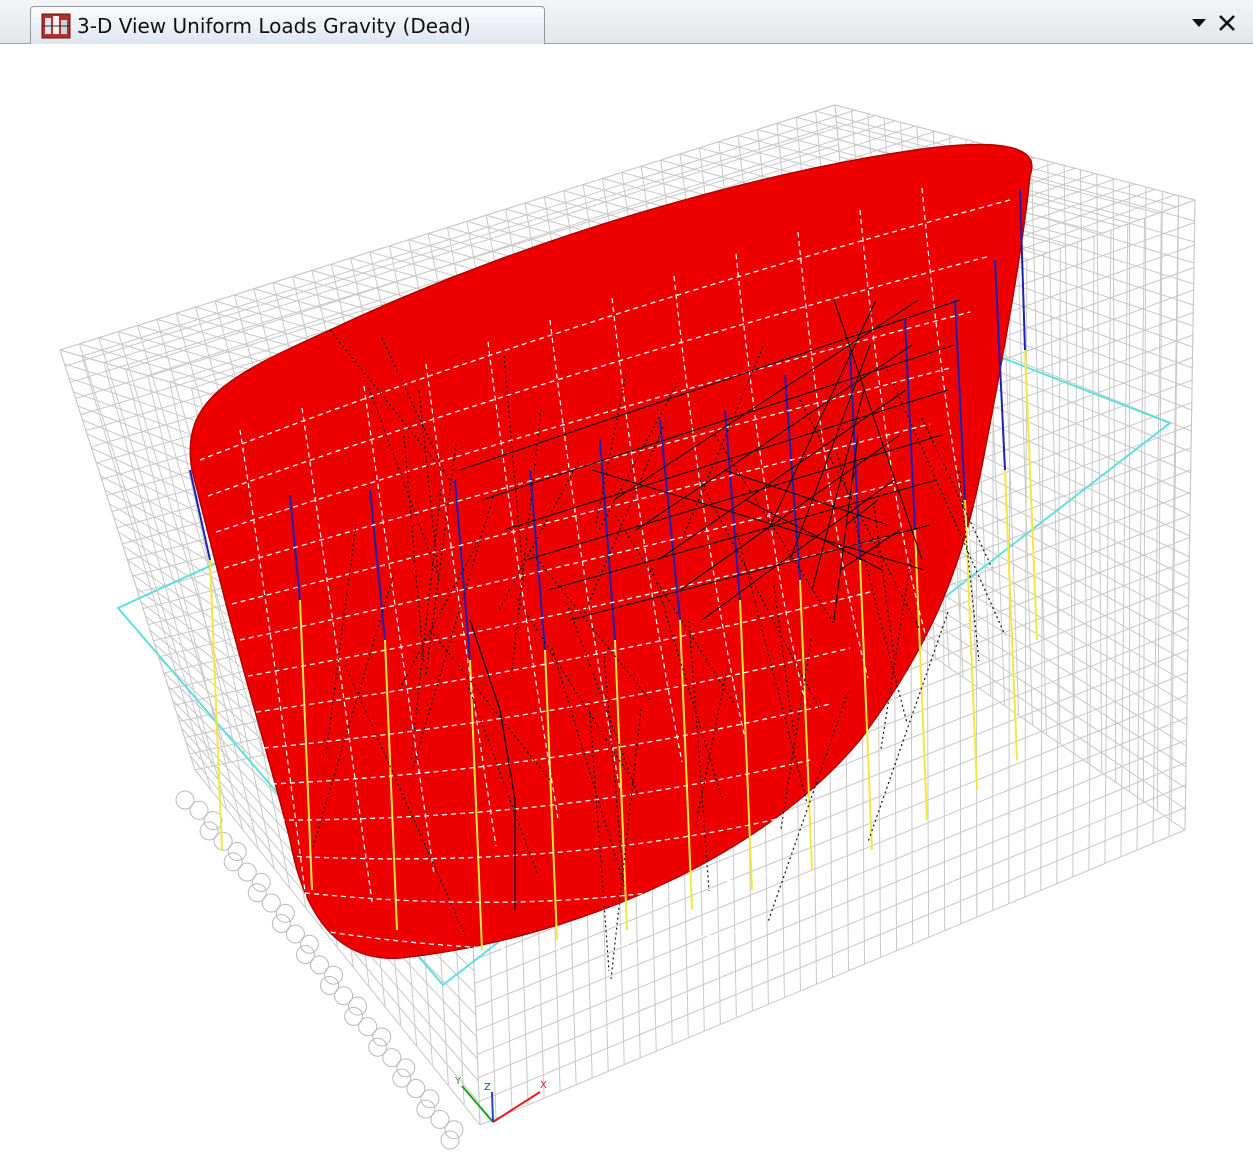 This screenshot has width=1253, height=1171. What do you see at coordinates (458, 1081) in the screenshot?
I see `y-axis-label: Y` at bounding box center [458, 1081].